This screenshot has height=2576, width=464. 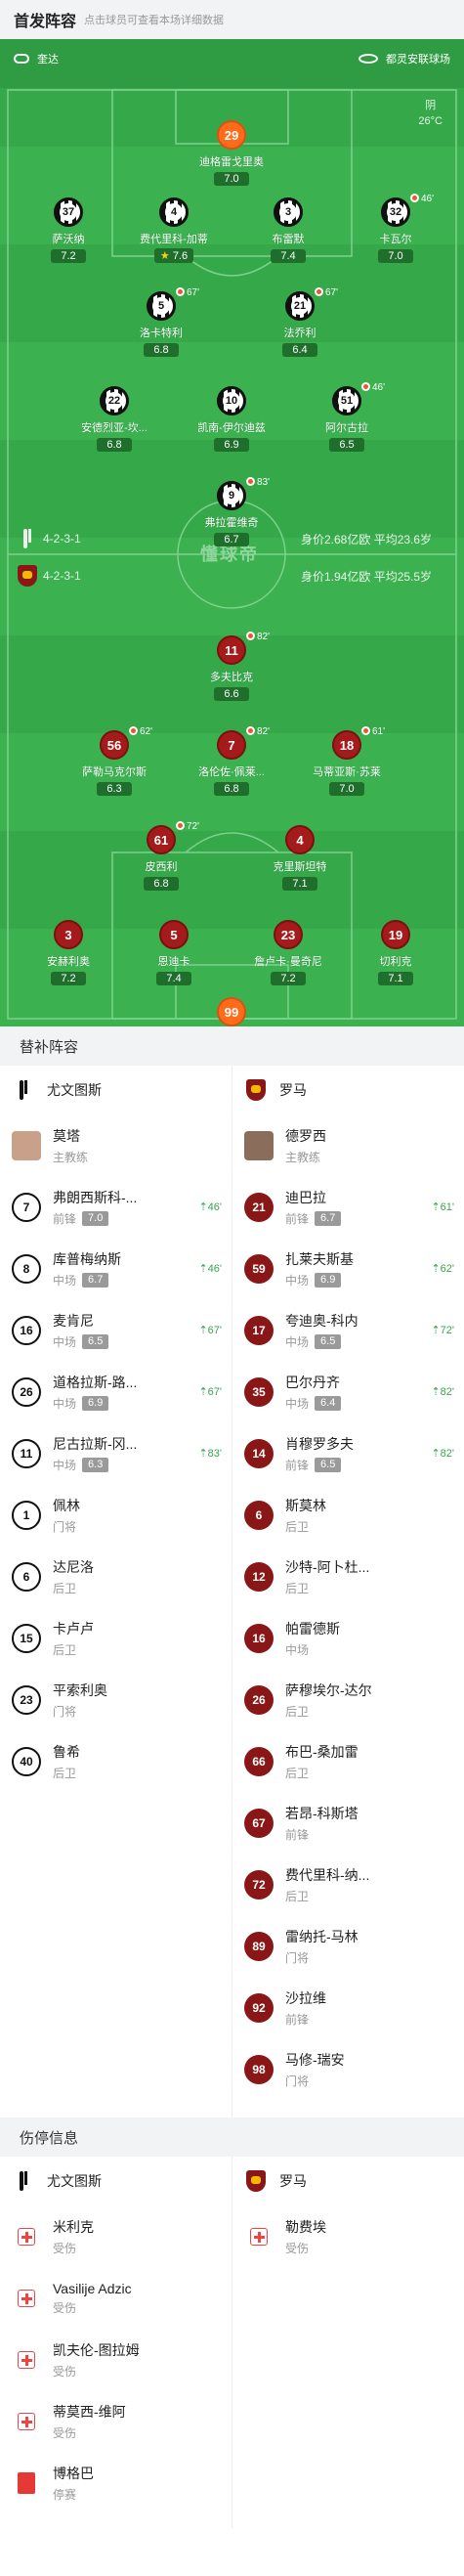 What do you see at coordinates (116, 1145) in the screenshot?
I see `home-coach: 莫塔 主教练` at bounding box center [116, 1145].